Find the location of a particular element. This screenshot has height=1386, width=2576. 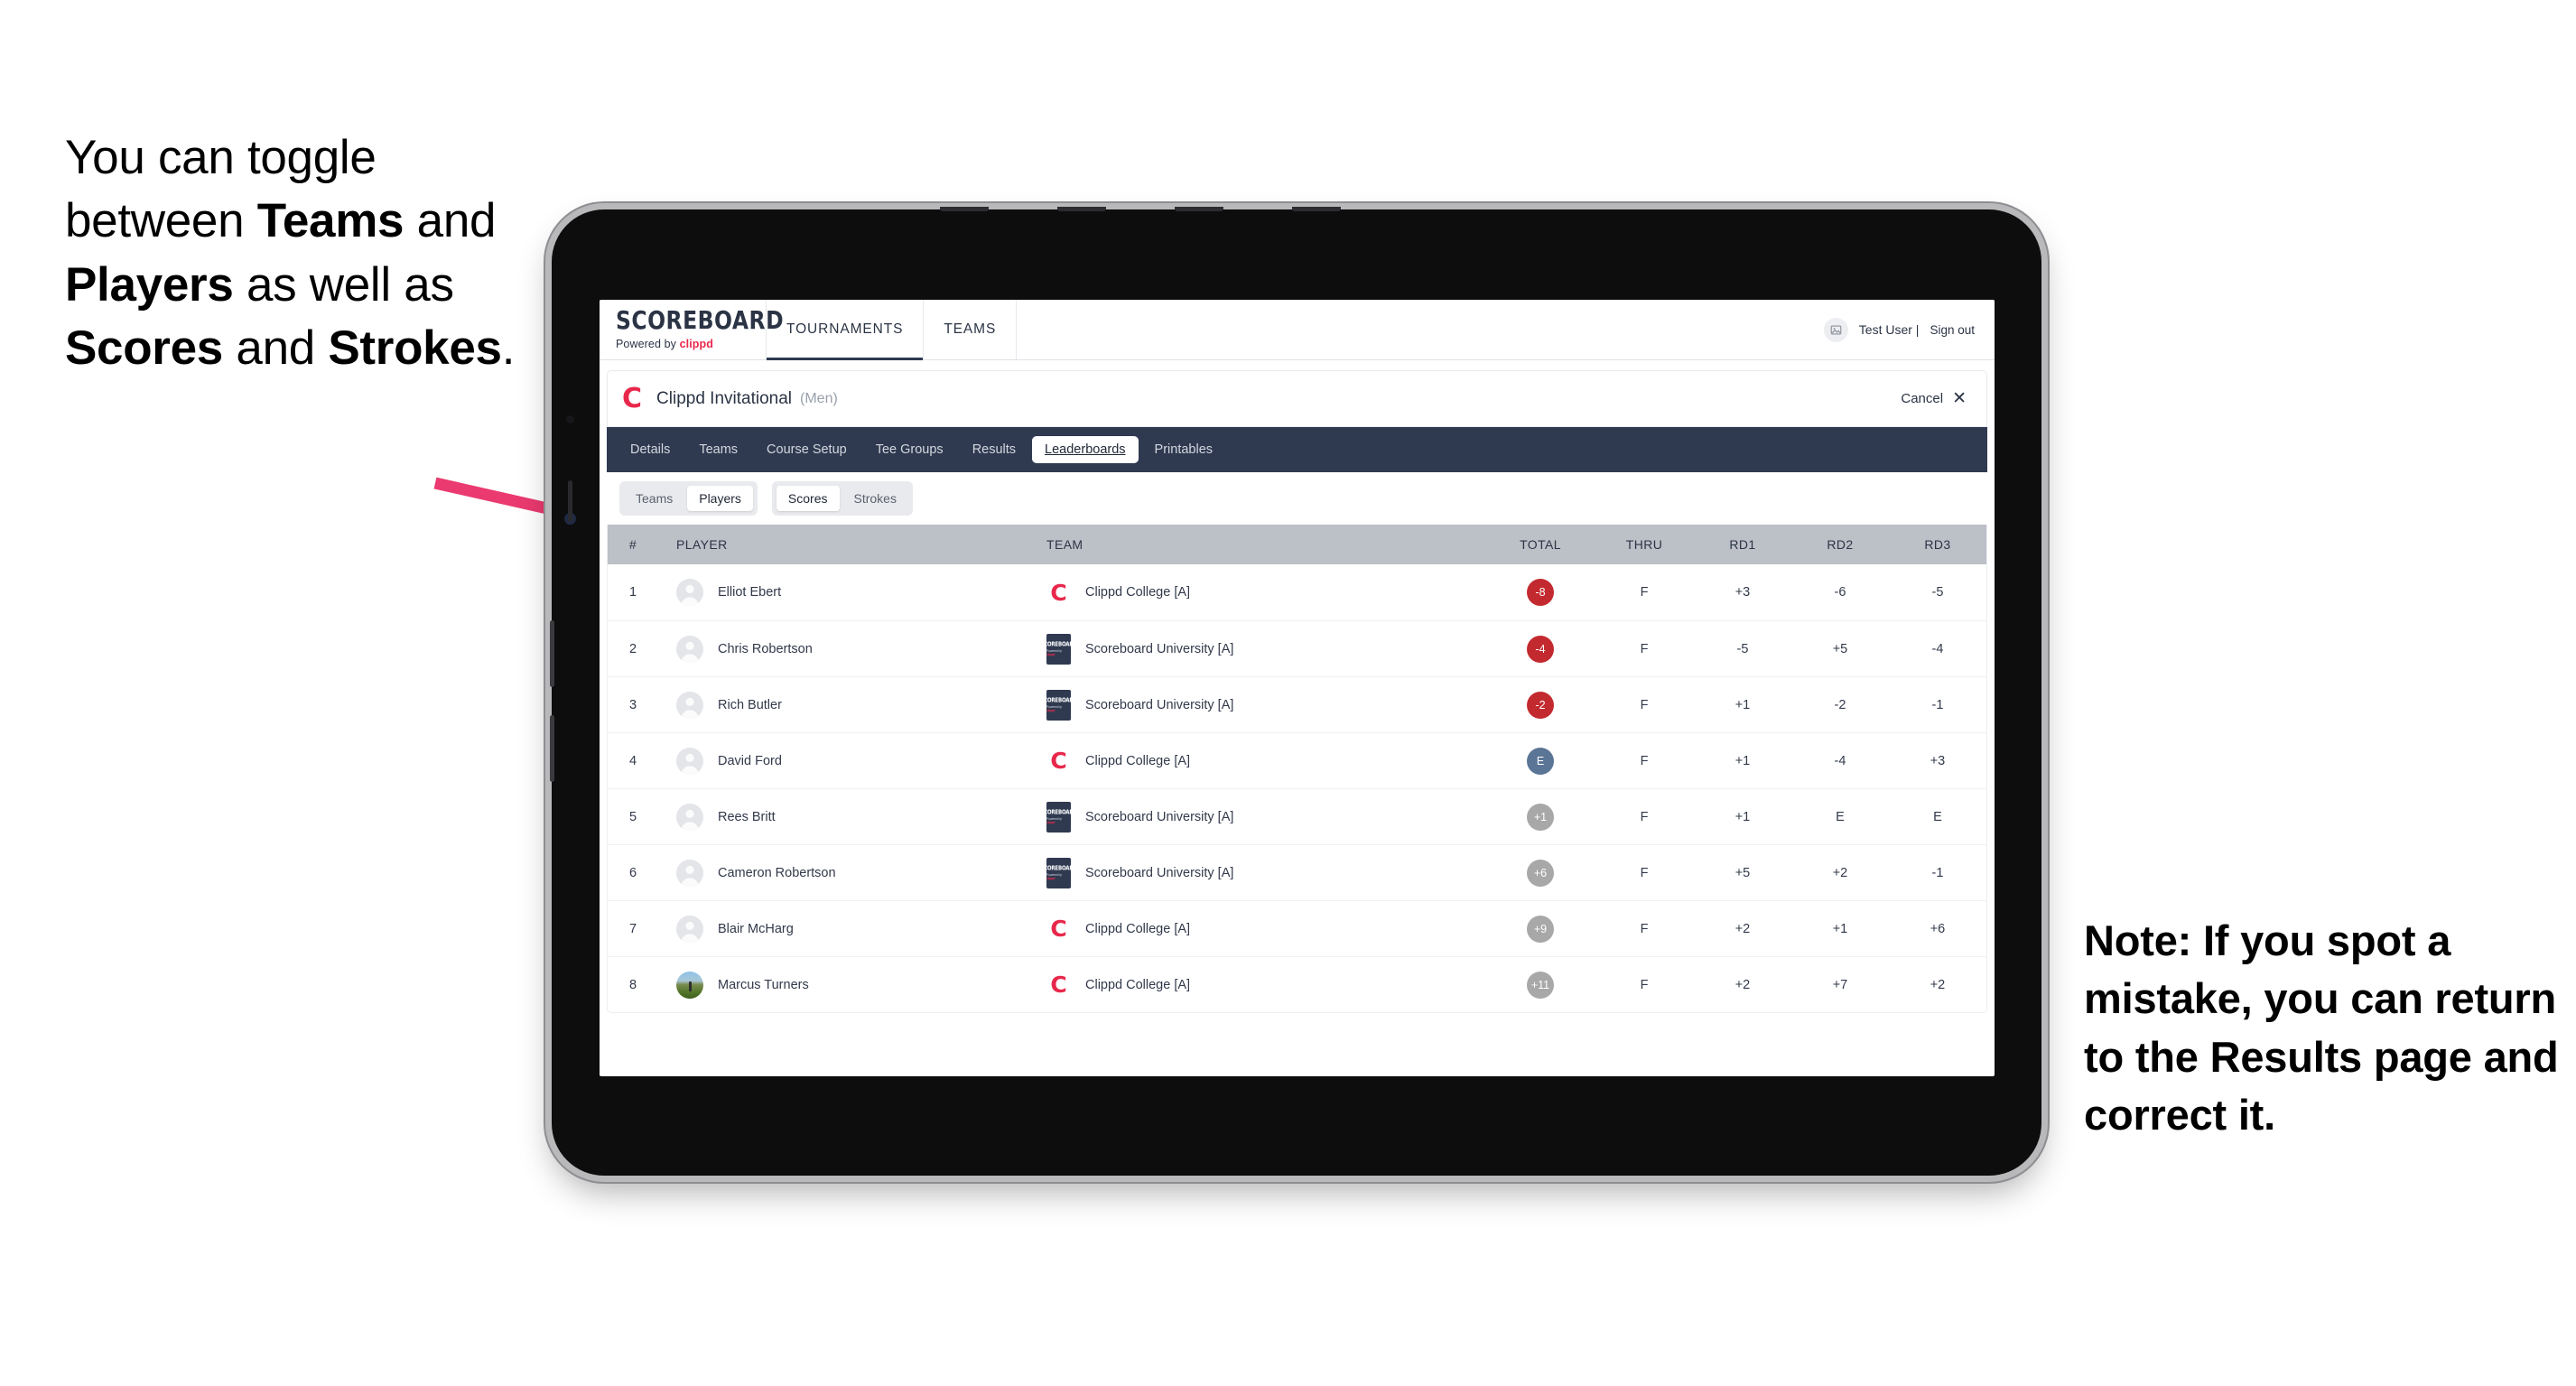

subtab-course-setup: Course Setup is located at coordinates (807, 449).